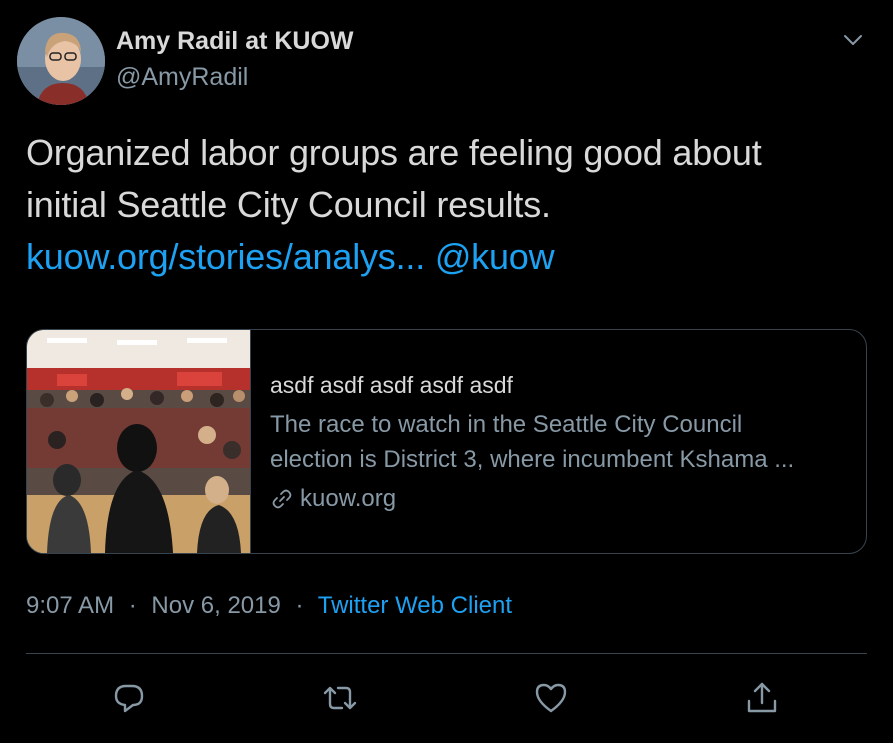 The image size is (893, 743). Describe the element at coordinates (182, 77) in the screenshot. I see `author-handle: @AmyRadil` at that location.